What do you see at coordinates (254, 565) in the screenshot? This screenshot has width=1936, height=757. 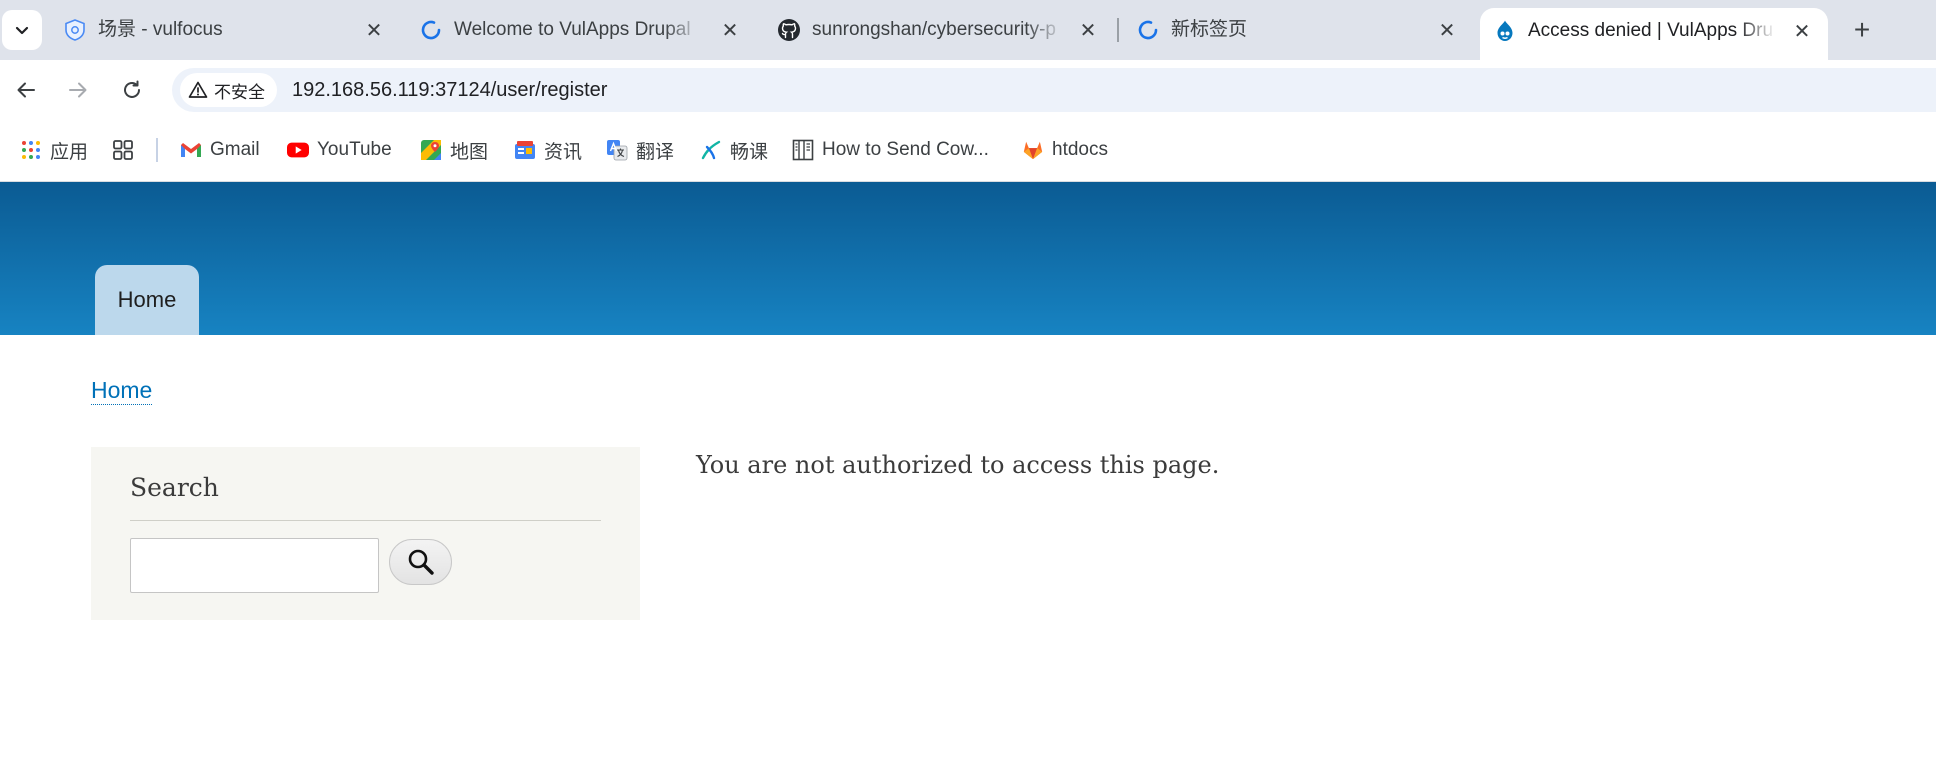 I see `search-input` at bounding box center [254, 565].